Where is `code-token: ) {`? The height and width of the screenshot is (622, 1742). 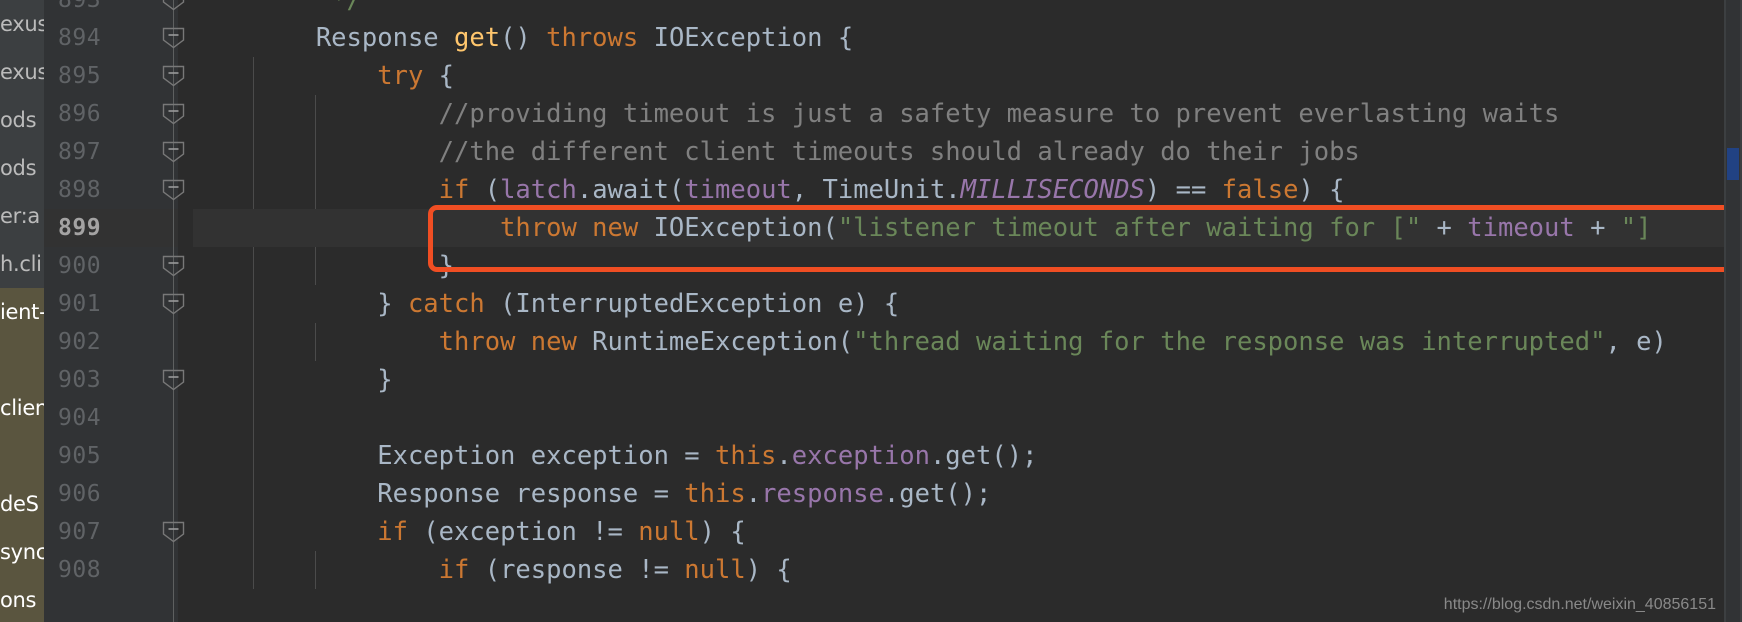
code-token: ) { is located at coordinates (768, 570).